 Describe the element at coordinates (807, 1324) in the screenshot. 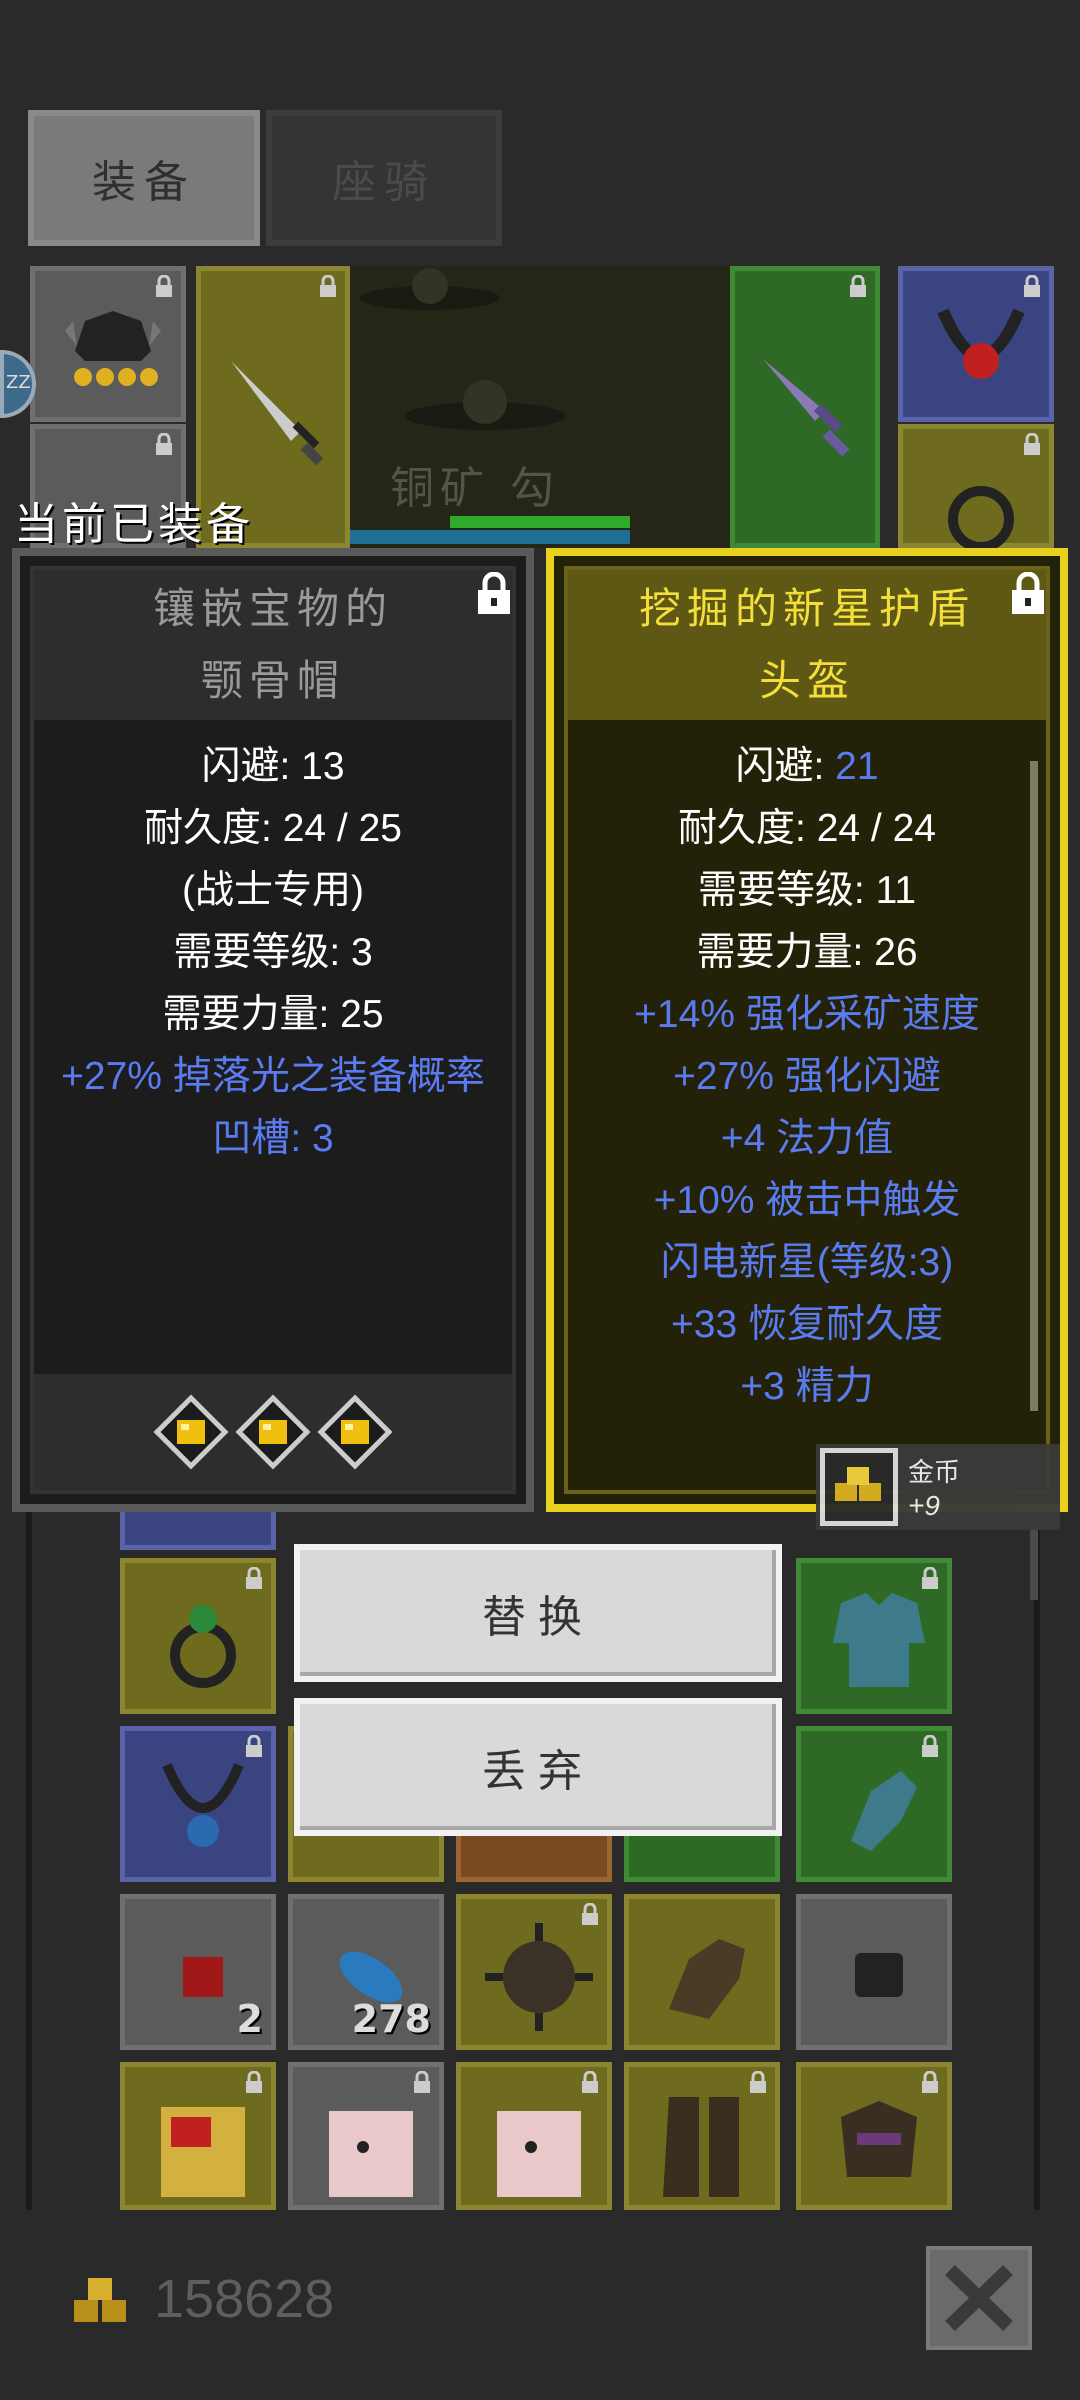

I see `stat-line: +33 恢复耐久度` at that location.